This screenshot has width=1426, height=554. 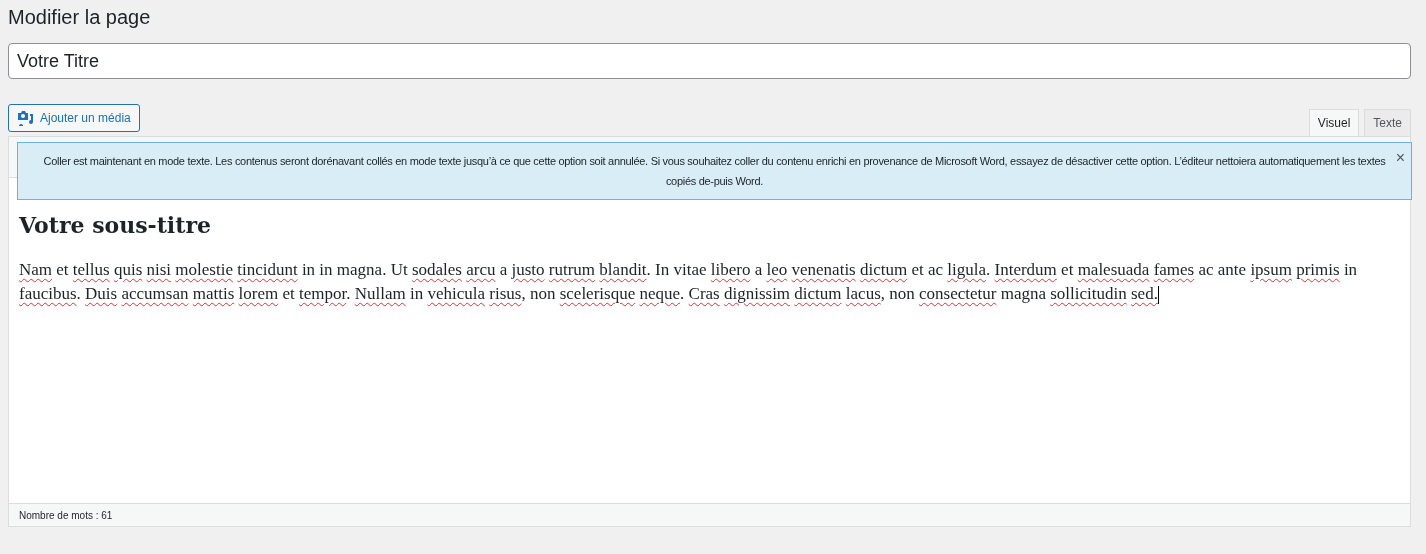 What do you see at coordinates (115, 225) in the screenshot?
I see `content-heading: Votre sous-titre` at bounding box center [115, 225].